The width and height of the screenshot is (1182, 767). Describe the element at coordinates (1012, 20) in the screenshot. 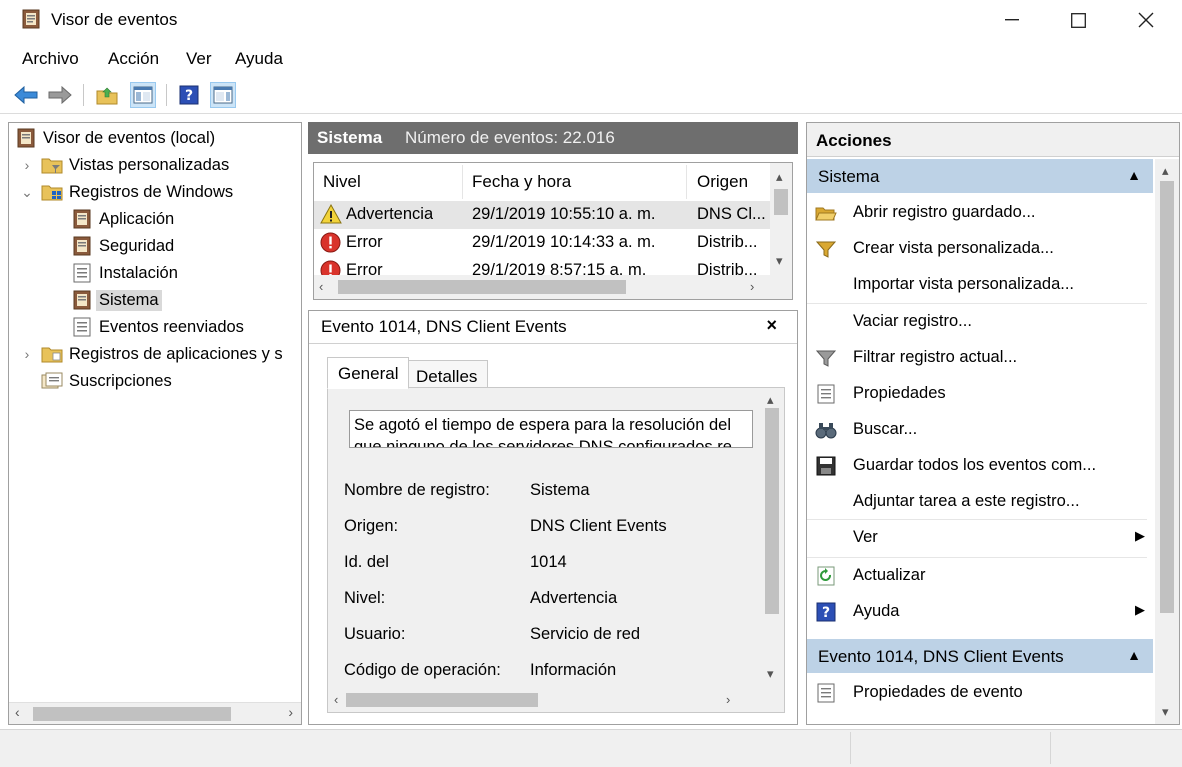

I see `minimize-button` at that location.